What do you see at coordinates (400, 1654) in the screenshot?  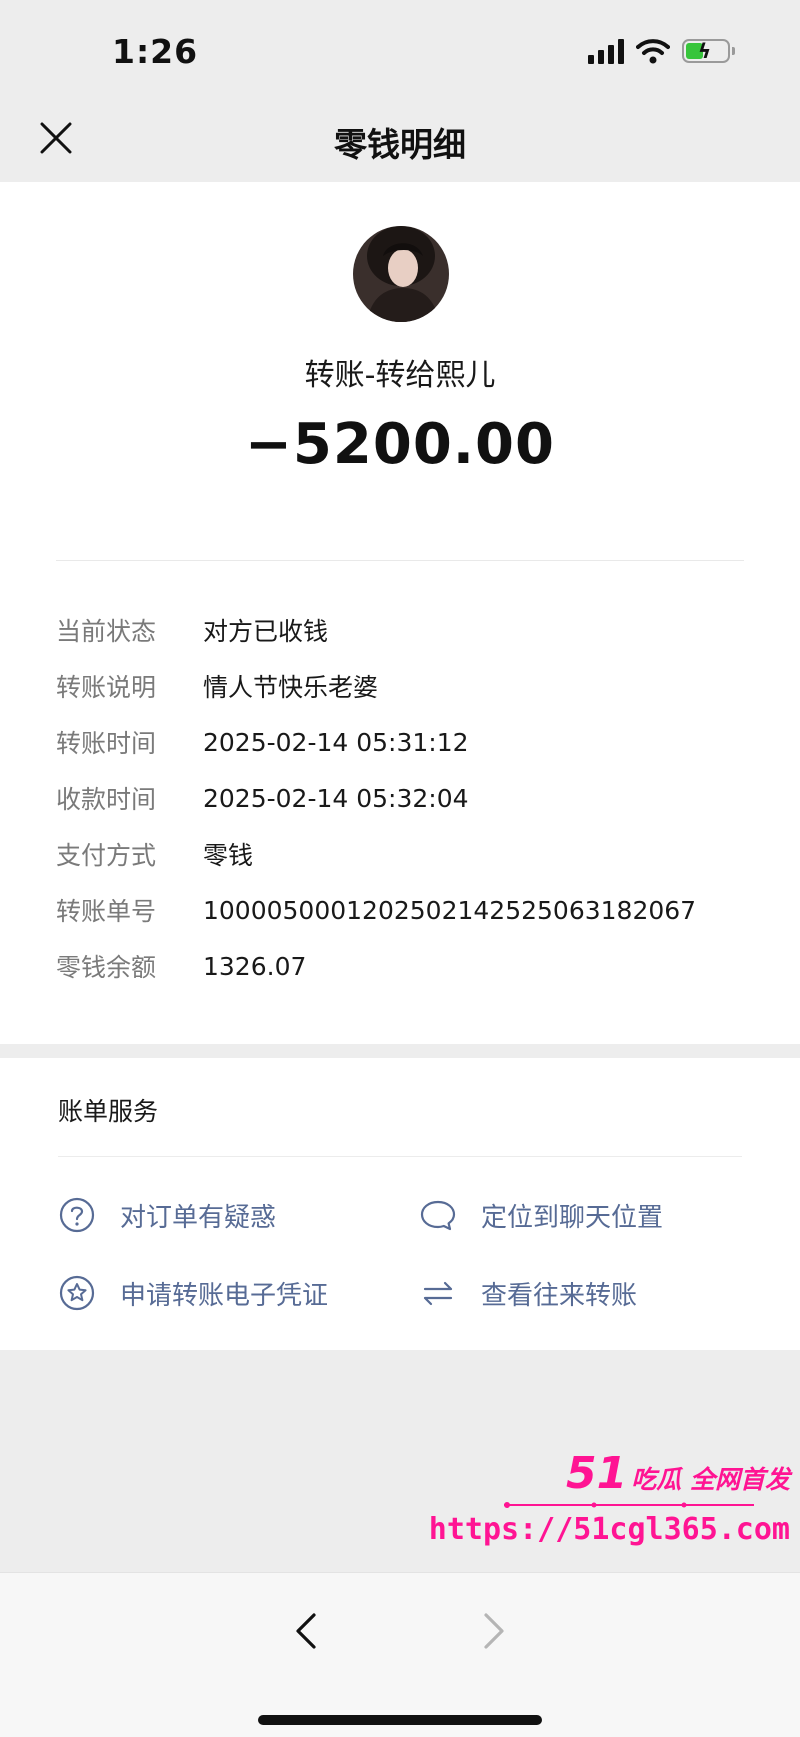 I see `bottom-toolbar` at bounding box center [400, 1654].